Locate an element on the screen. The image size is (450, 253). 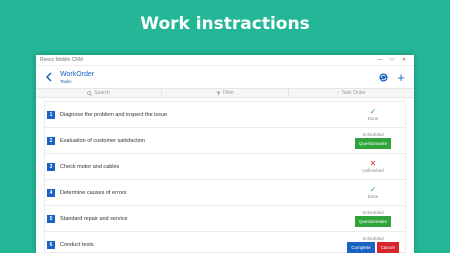
cross-icon: ✕ is located at coordinates (373, 163).